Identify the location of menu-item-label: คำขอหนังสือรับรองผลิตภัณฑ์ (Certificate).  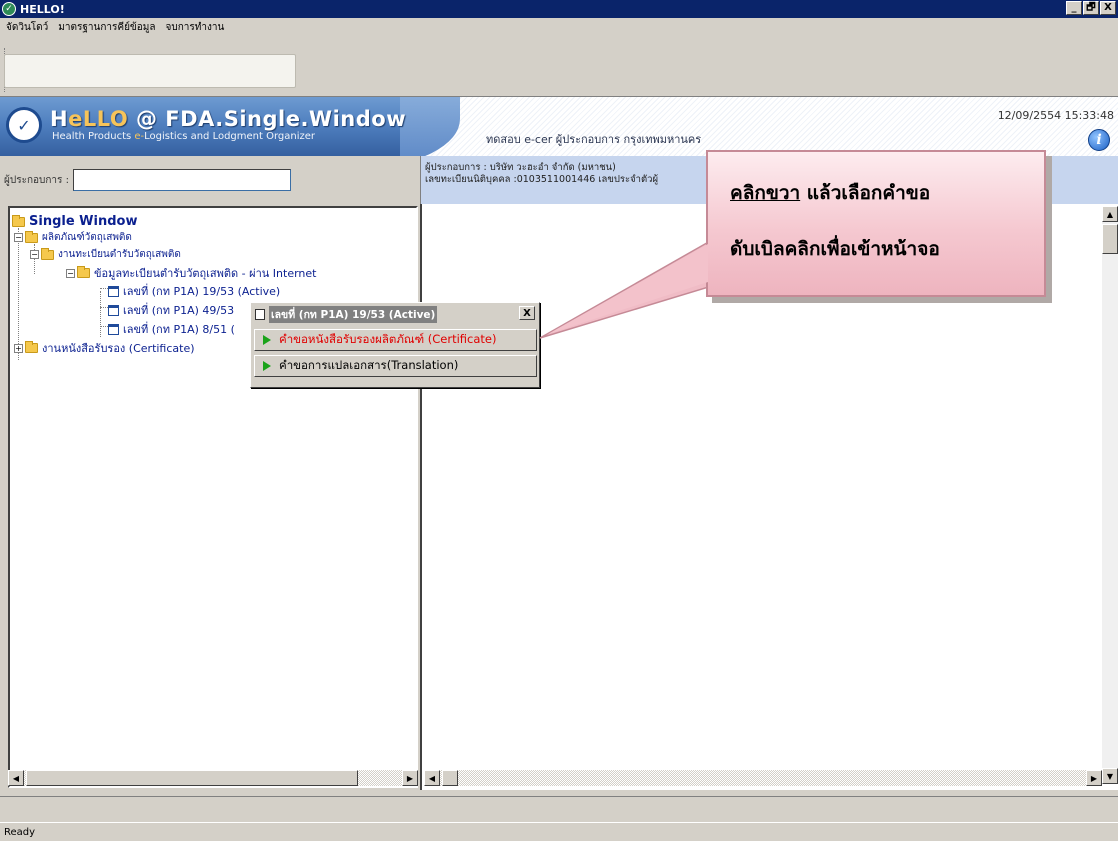
(388, 339).